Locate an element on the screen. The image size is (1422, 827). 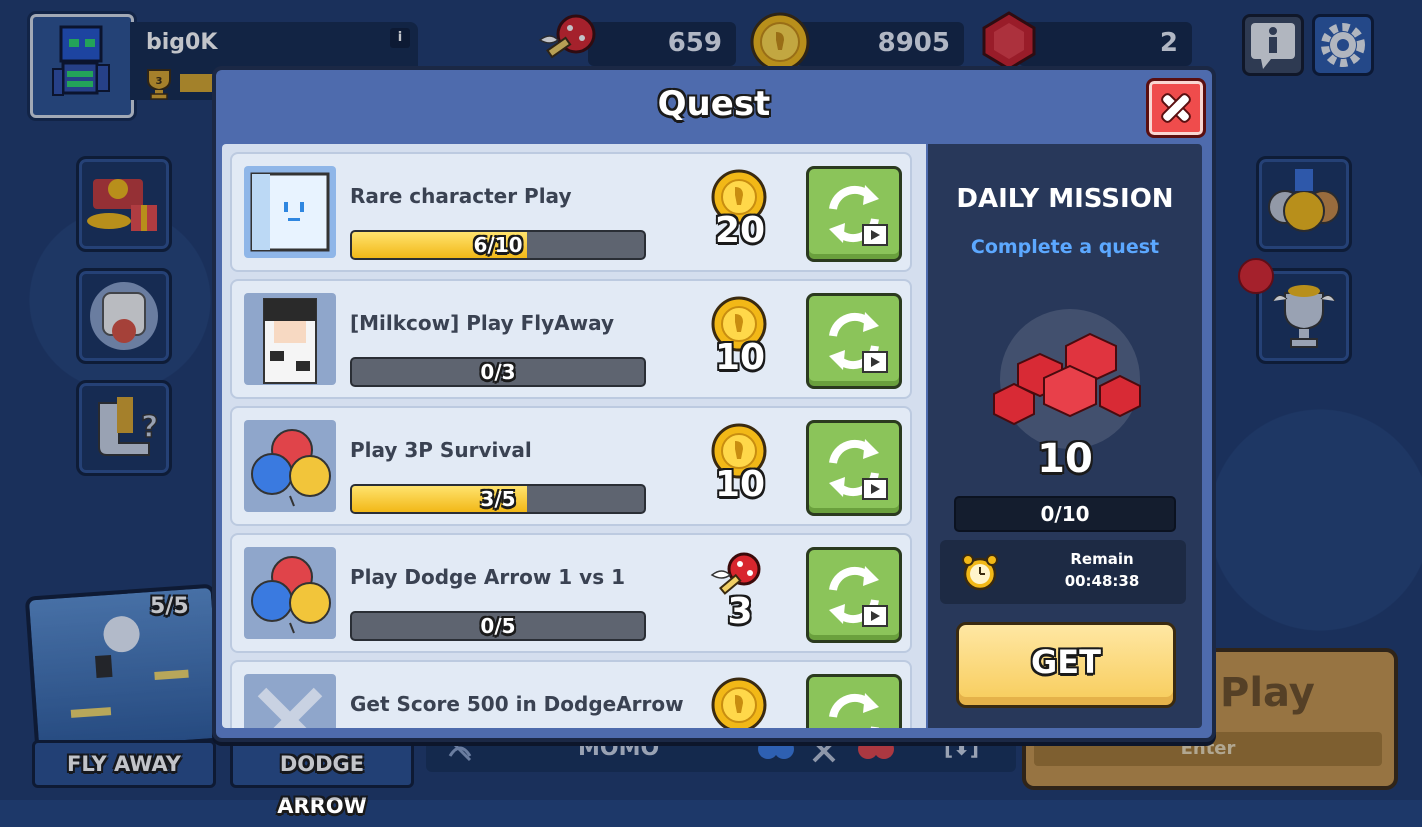
quest-reward: 20 is located at coordinates (740, 230).